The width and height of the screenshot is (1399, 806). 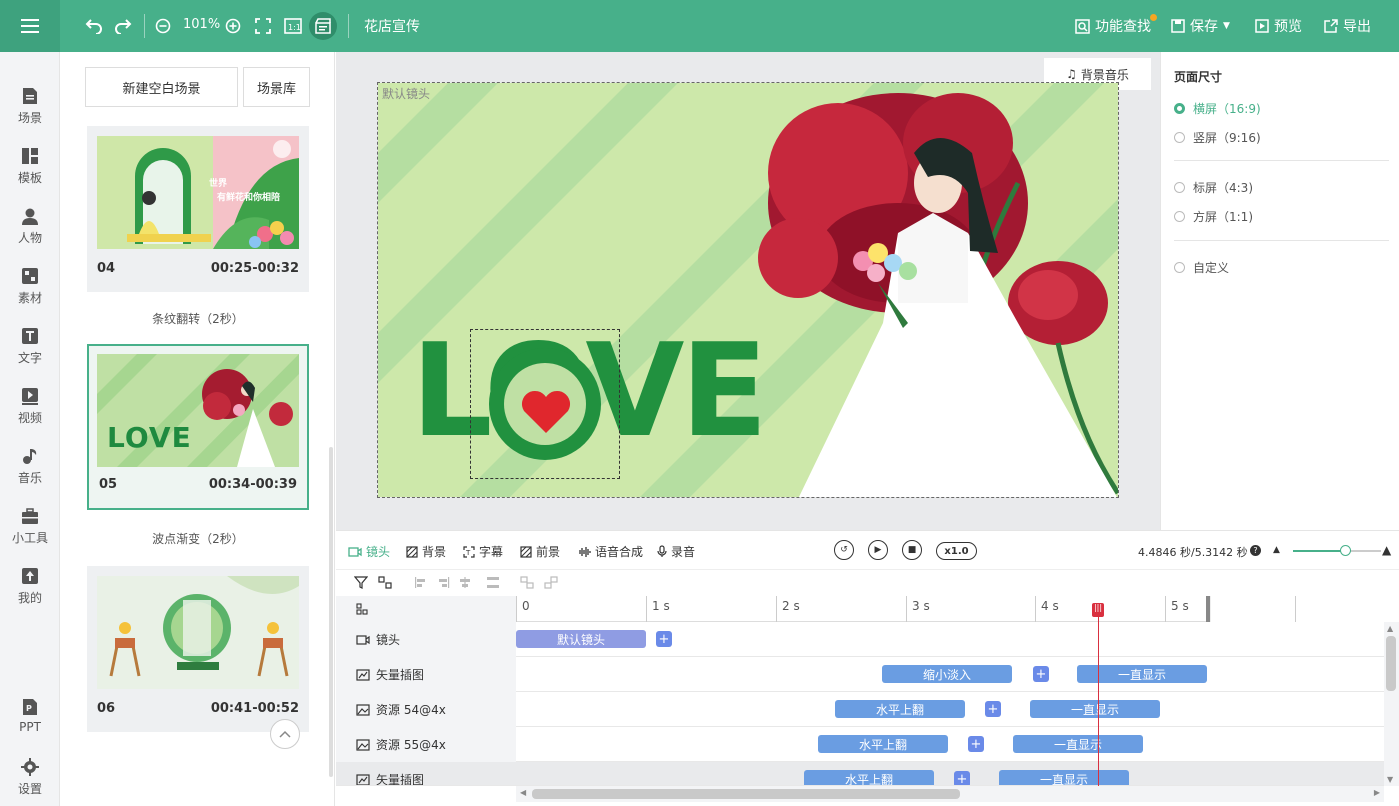 I want to click on material-icon, so click(x=30, y=276).